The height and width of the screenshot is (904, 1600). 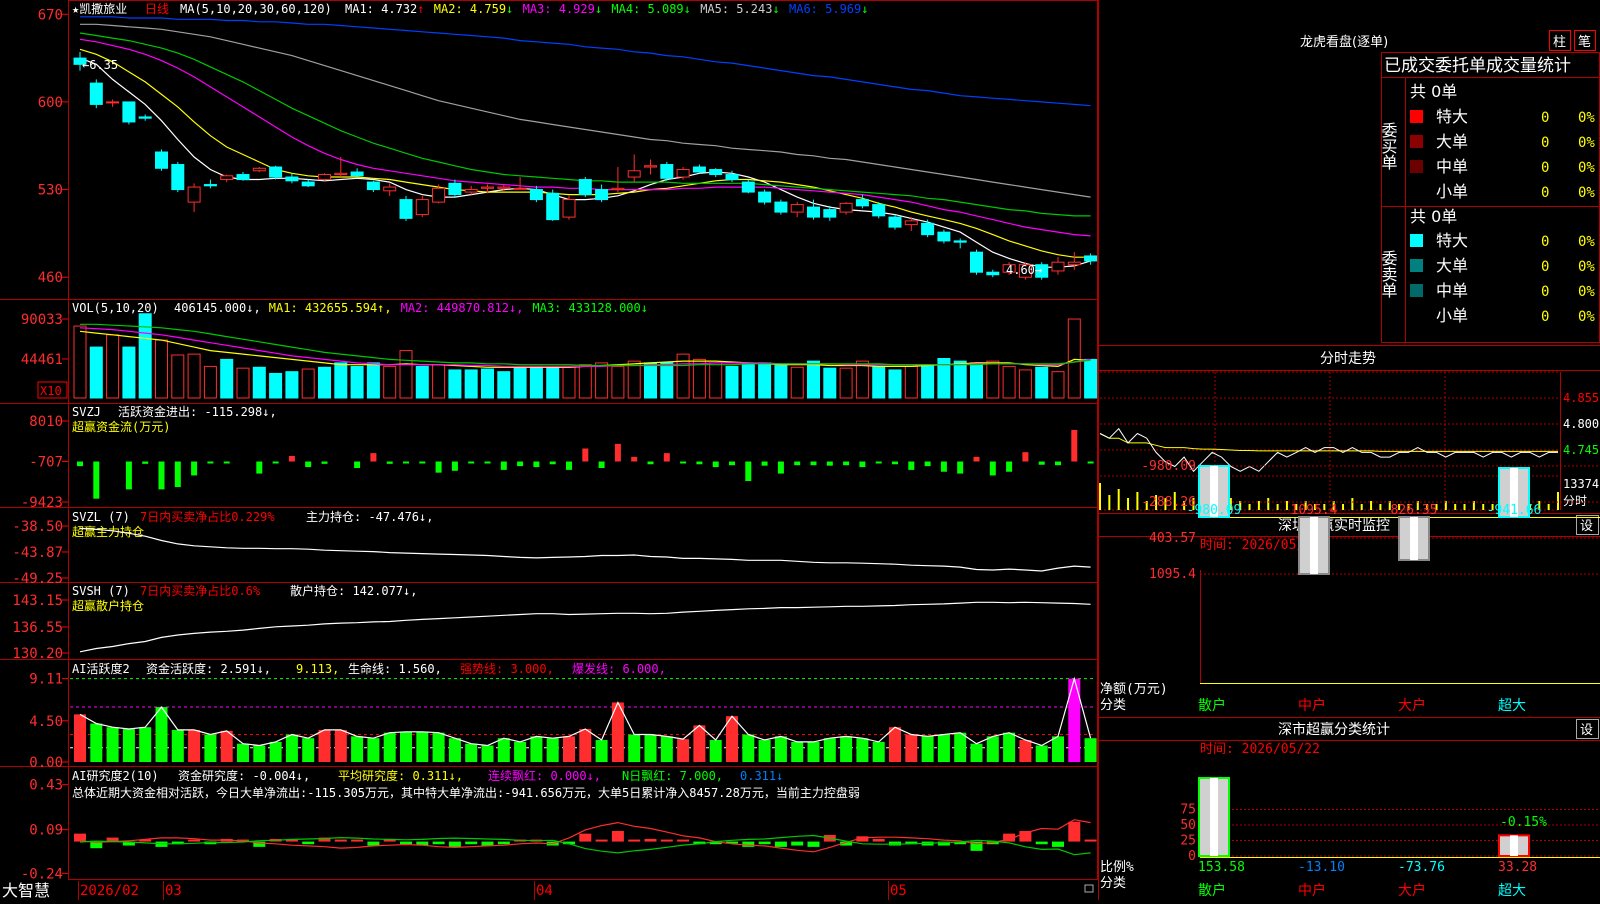 I want to click on ai-activity-y-axis: 9.11 4.50 0.00, so click(x=48, y=721).